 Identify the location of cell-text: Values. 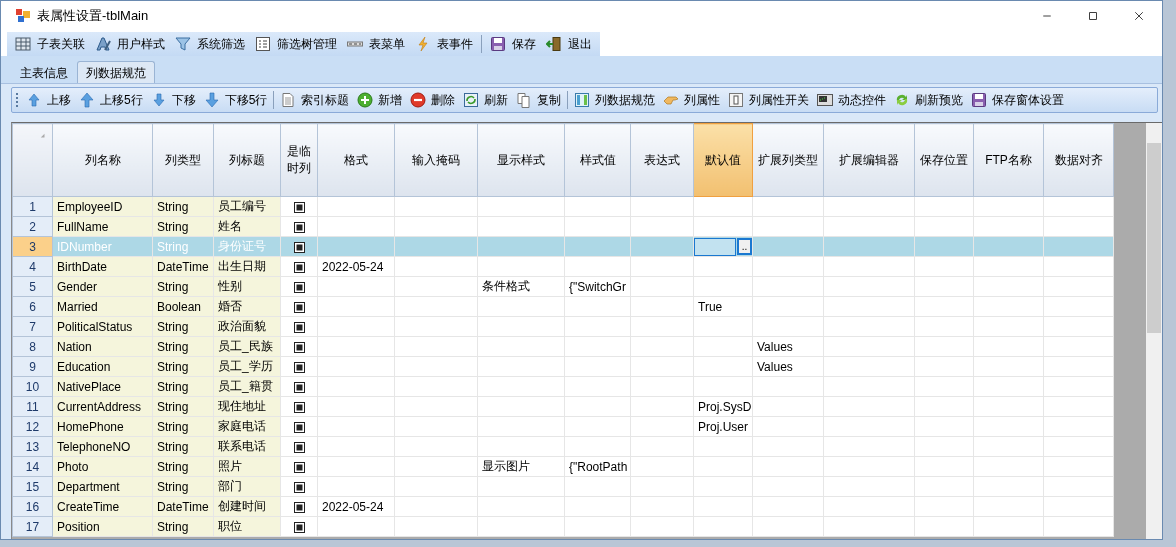
(775, 346).